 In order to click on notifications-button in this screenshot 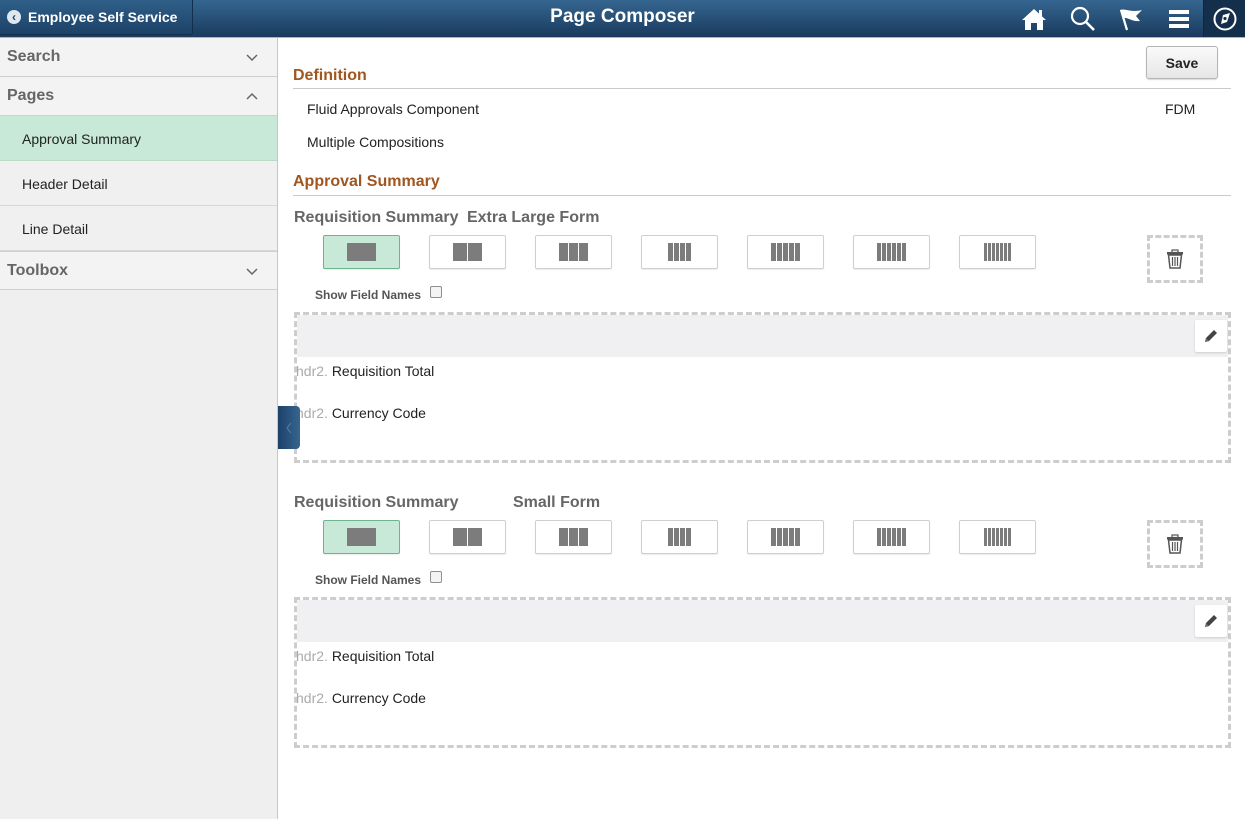, I will do `click(1131, 18)`.